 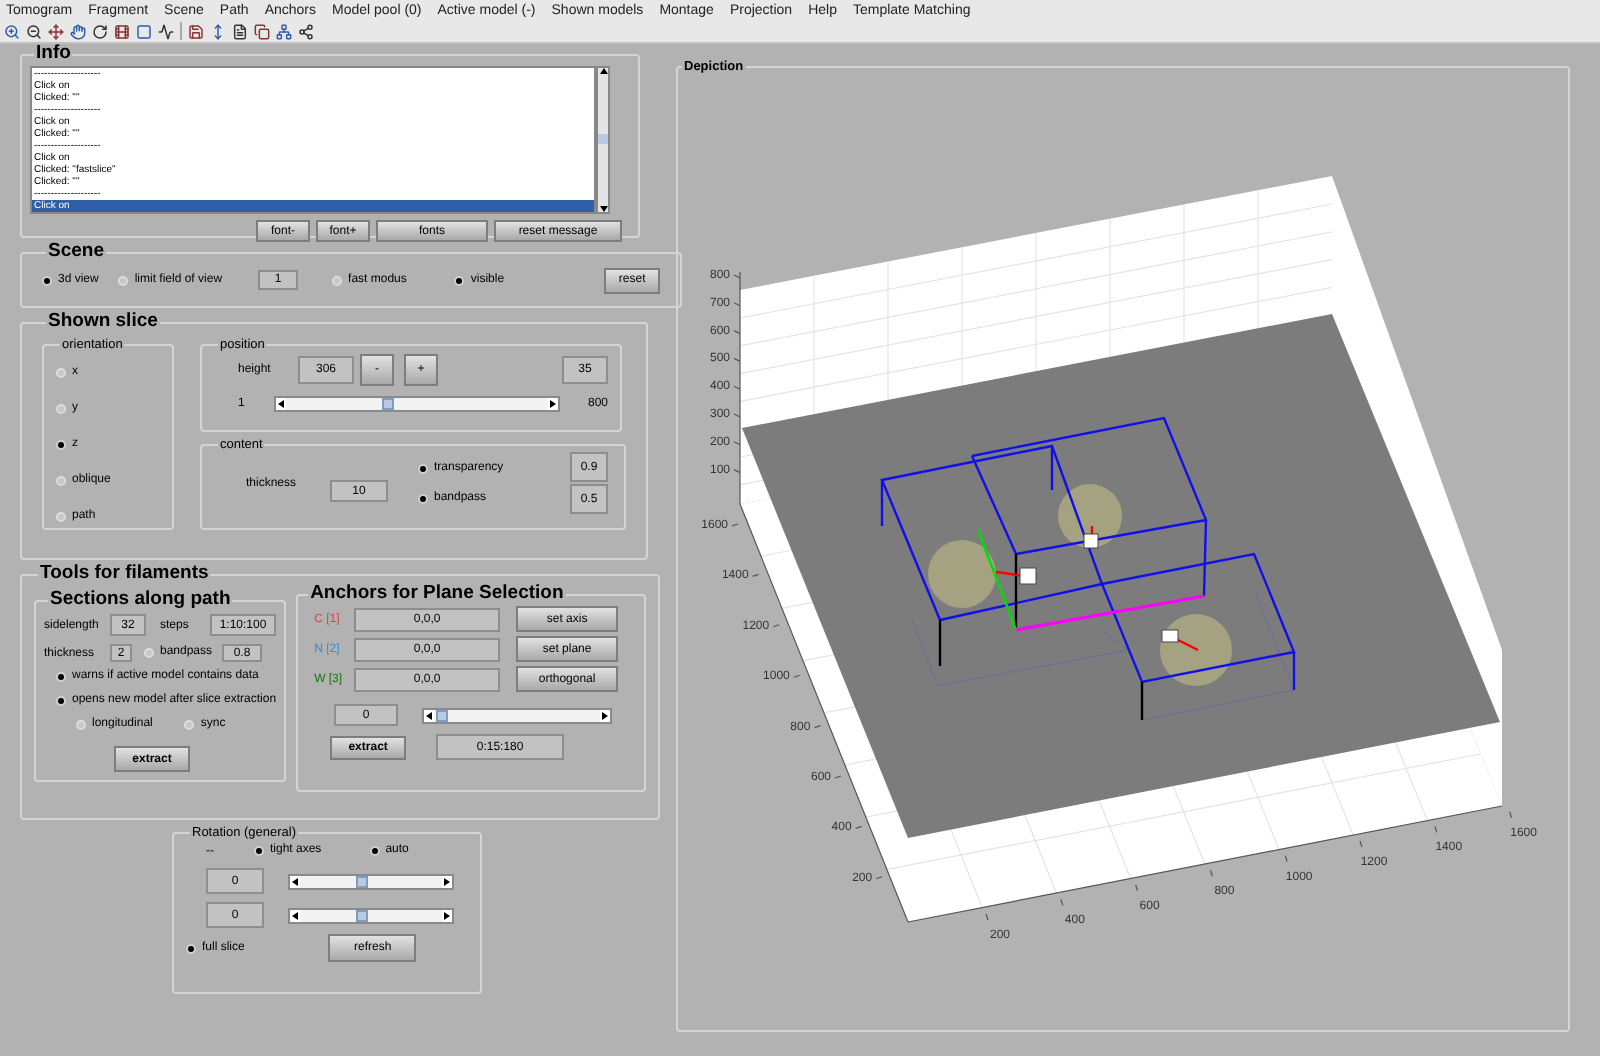 I want to click on group-title: Tools for filaments, so click(x=124, y=574).